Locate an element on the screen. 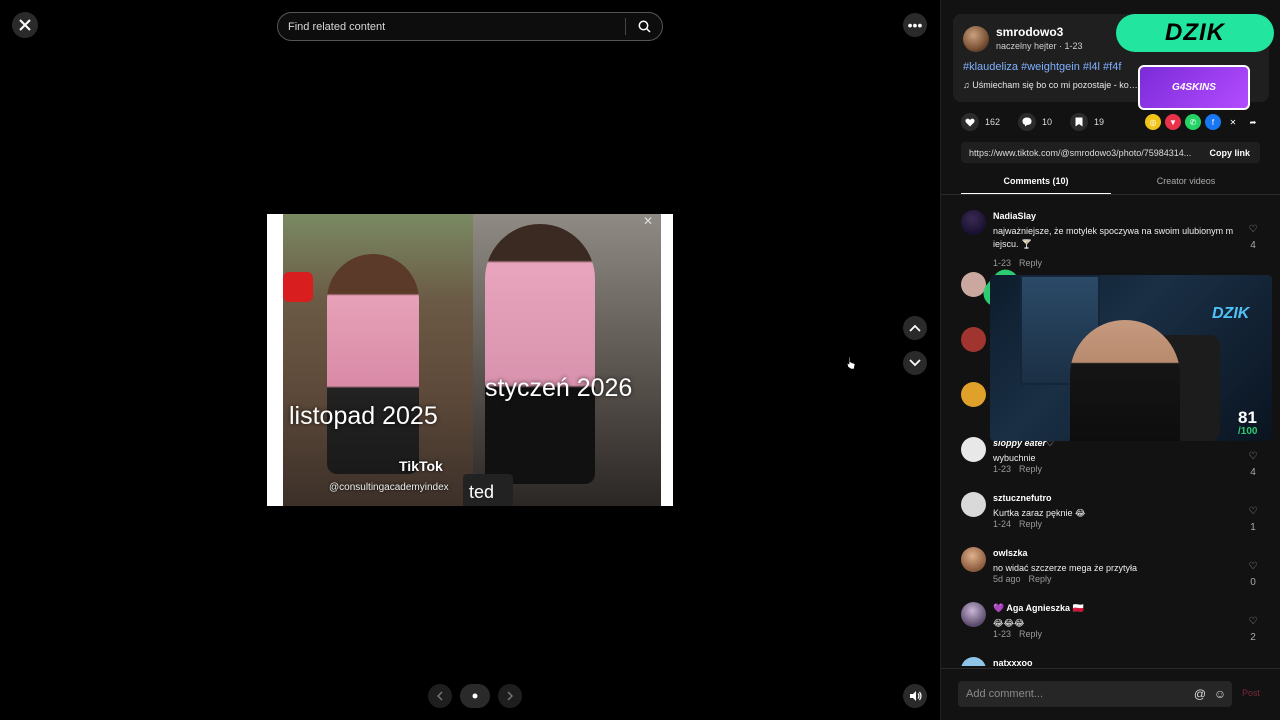  comment-meta: 1-24 Reply is located at coordinates (1017, 524).